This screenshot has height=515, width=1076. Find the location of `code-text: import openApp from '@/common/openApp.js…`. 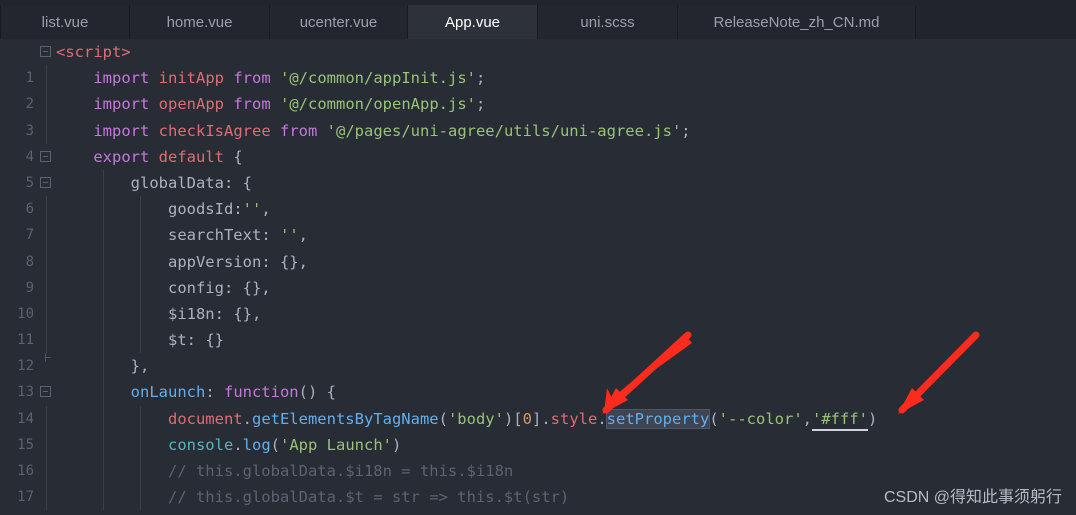

code-text: import openApp from '@/common/openApp.js… is located at coordinates (289, 104).